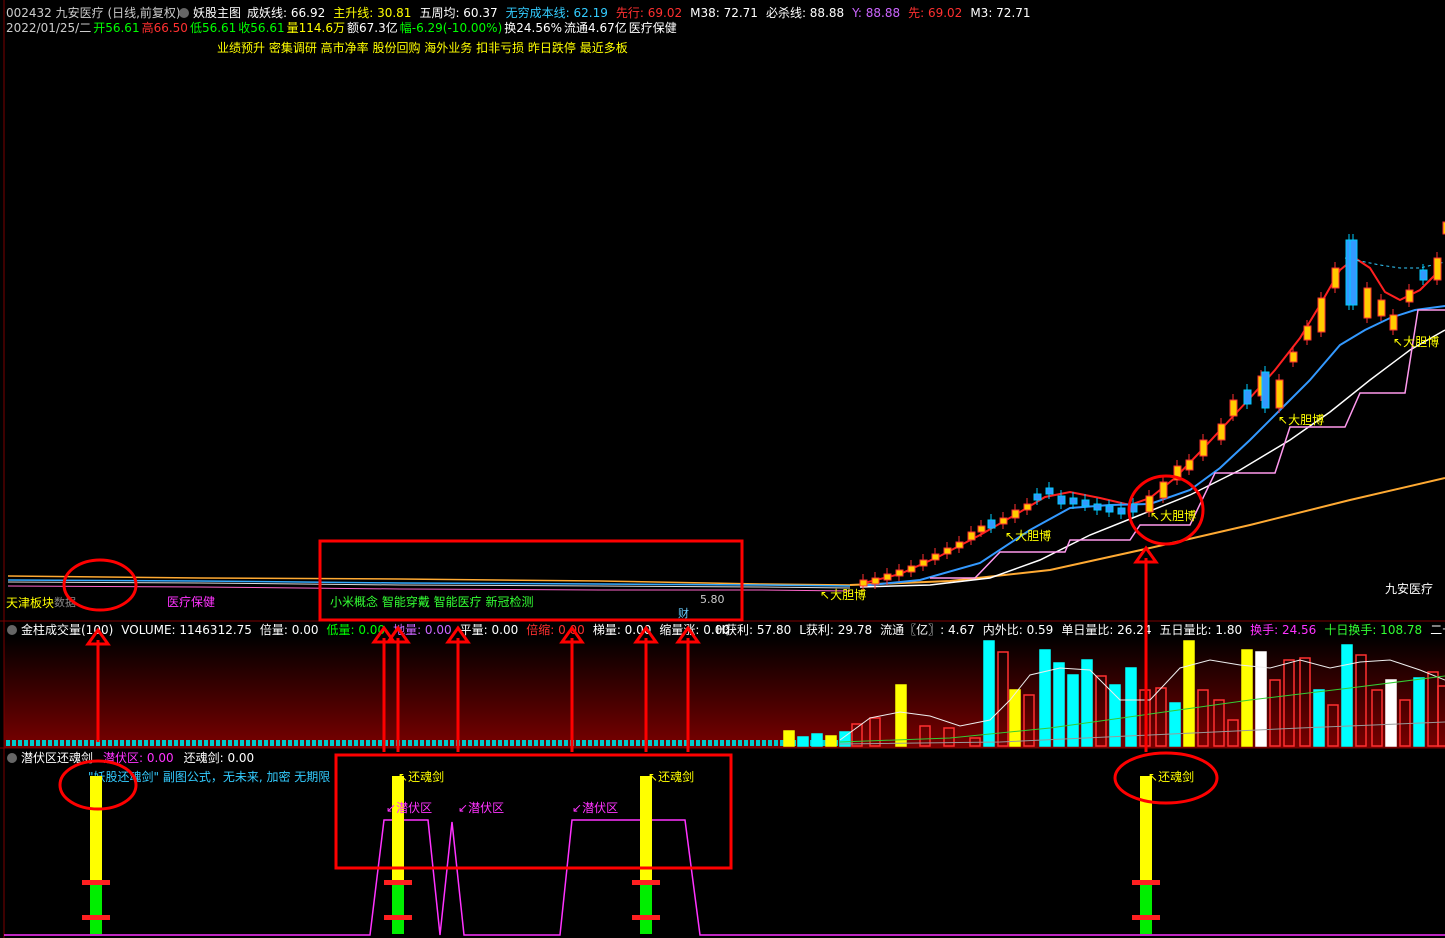  What do you see at coordinates (451, 27) in the screenshot?
I see `quote-field: 幅-6.29(-10.00%)` at bounding box center [451, 27].